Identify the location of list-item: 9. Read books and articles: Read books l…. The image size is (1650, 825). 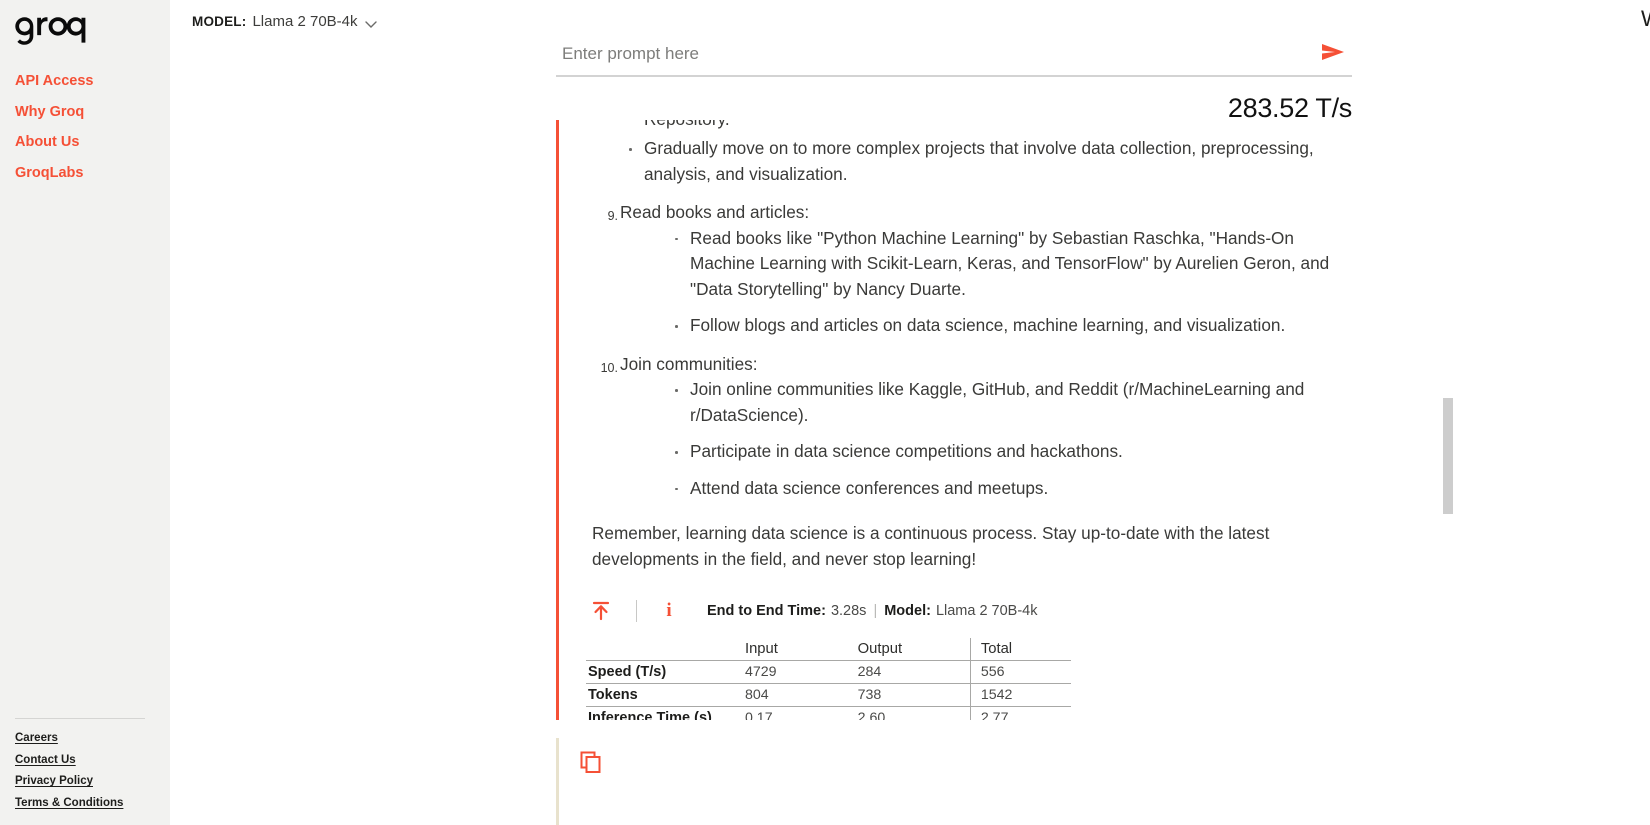
(965, 269).